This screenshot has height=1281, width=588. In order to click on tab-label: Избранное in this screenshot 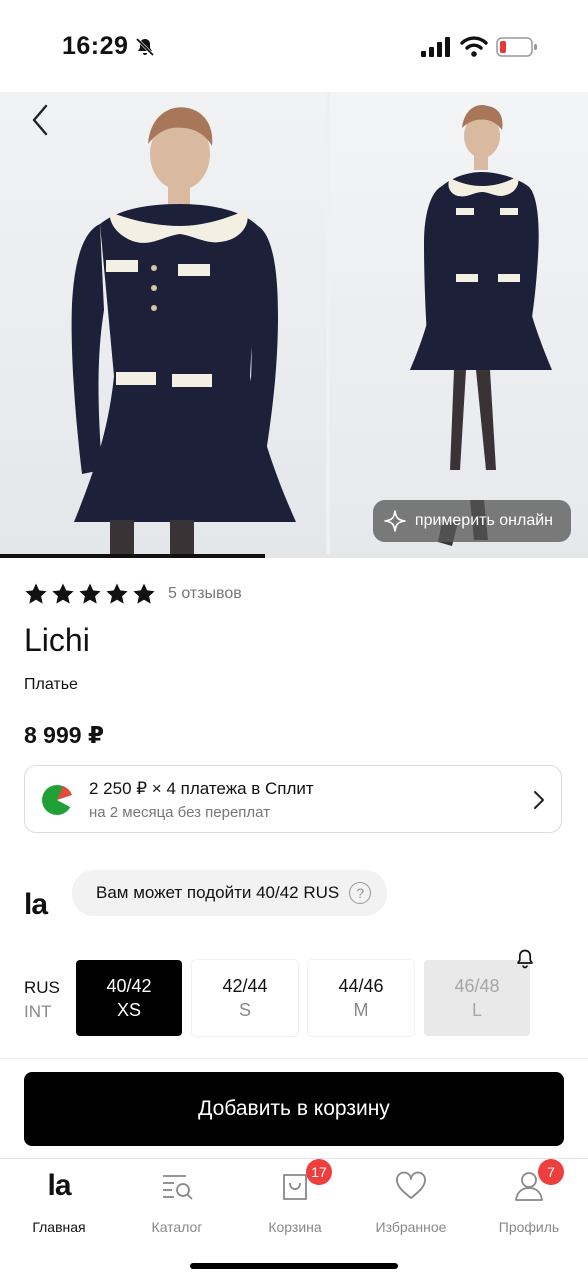, I will do `click(411, 1227)`.